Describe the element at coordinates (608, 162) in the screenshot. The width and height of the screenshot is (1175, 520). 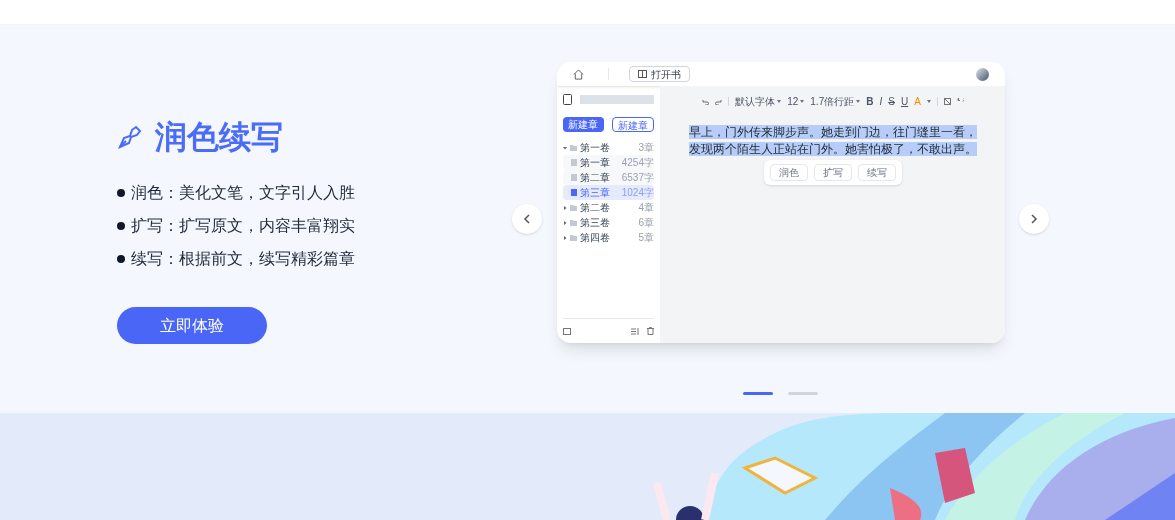
I see `chapter-item: 第一章 4254字` at that location.